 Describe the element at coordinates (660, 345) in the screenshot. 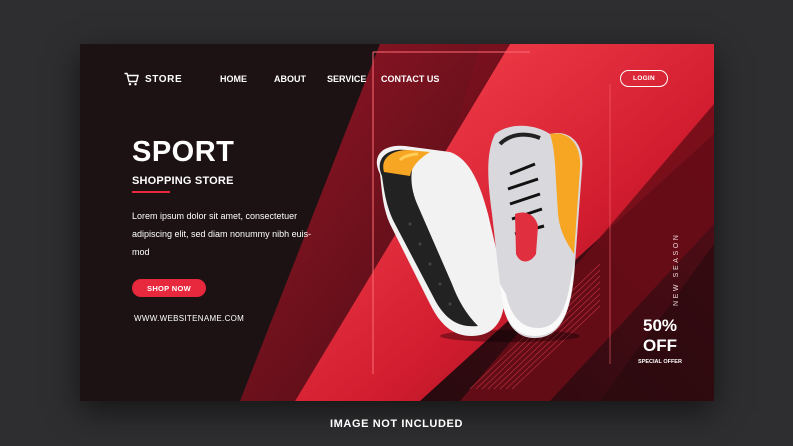

I see `discount-word: OFF` at that location.